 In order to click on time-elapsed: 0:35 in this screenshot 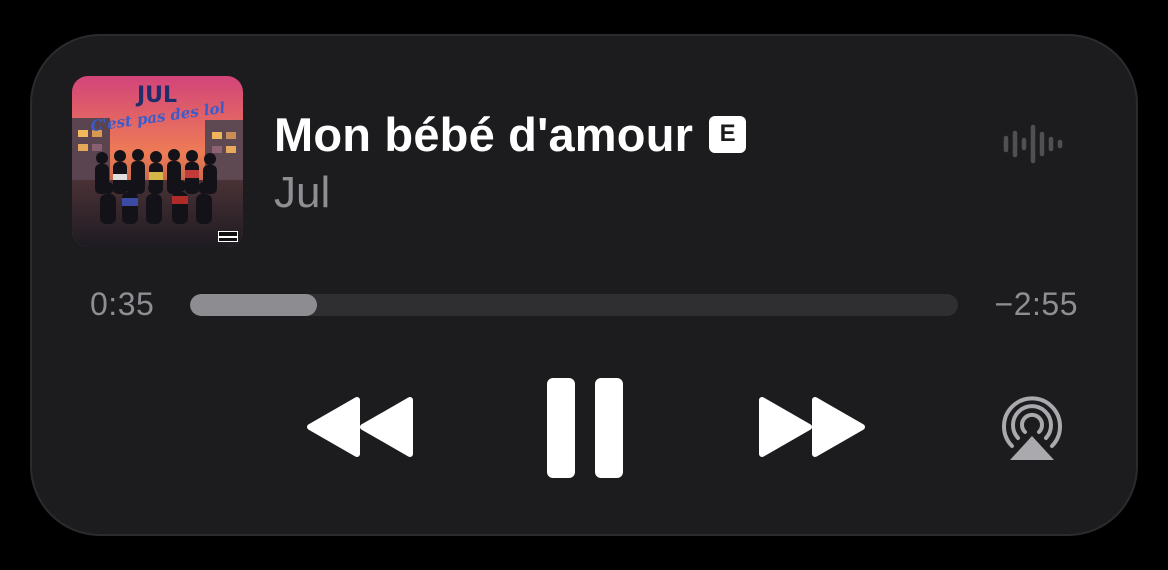, I will do `click(122, 304)`.